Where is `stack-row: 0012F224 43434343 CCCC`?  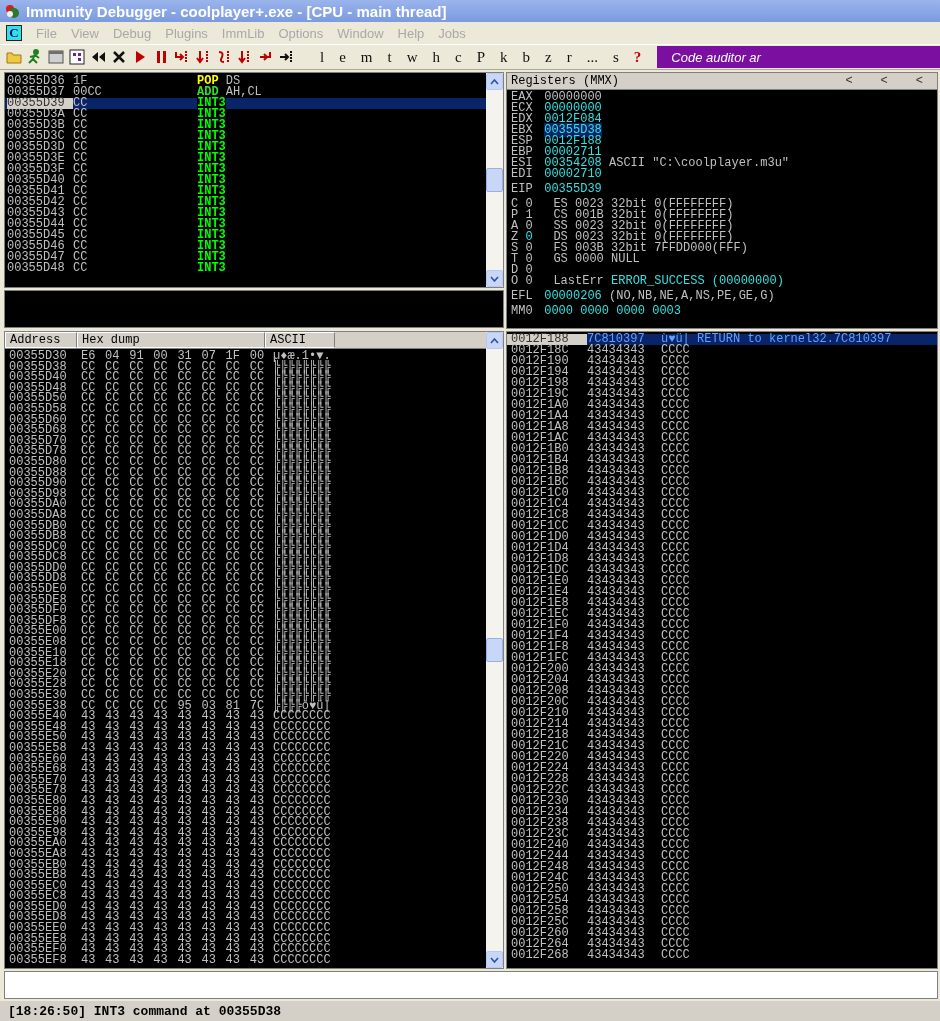
stack-row: 0012F224 43434343 CCCC is located at coordinates (722, 768).